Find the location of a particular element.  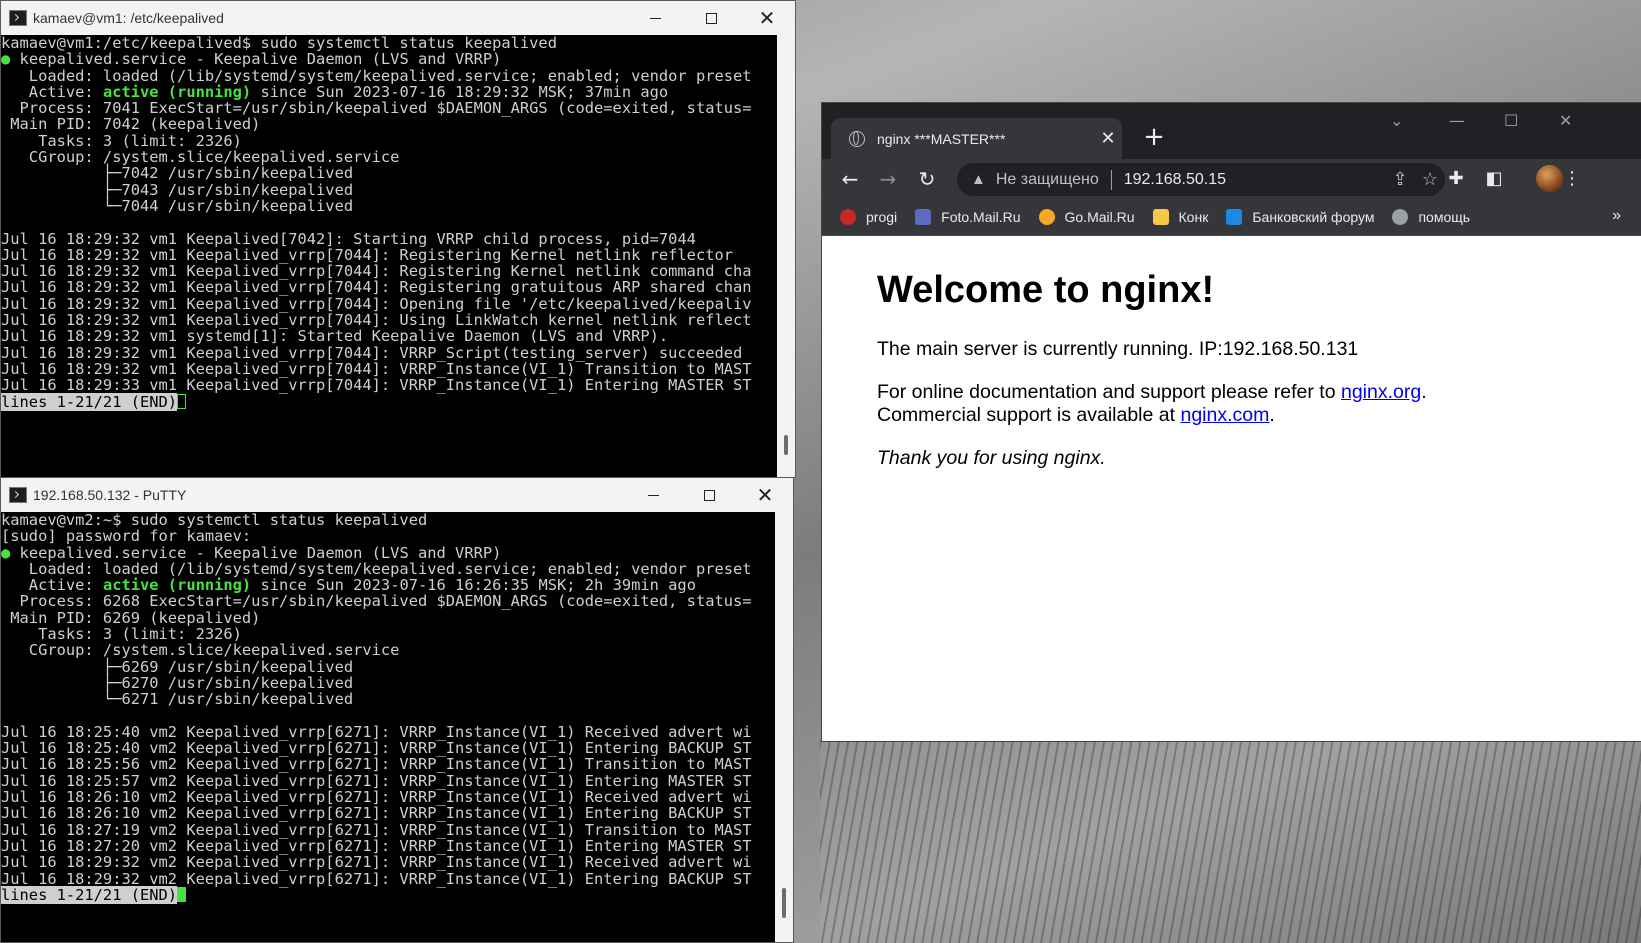

bookmark-konk: Конк is located at coordinates (1180, 217).